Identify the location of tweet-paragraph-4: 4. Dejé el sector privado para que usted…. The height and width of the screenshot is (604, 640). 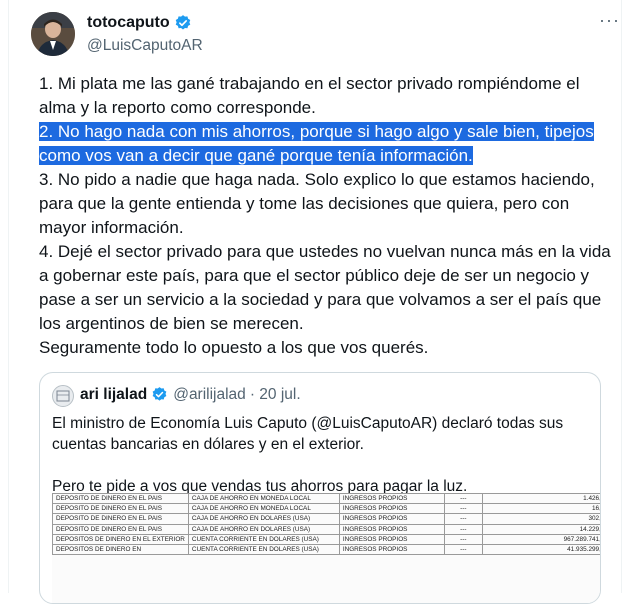
(325, 287).